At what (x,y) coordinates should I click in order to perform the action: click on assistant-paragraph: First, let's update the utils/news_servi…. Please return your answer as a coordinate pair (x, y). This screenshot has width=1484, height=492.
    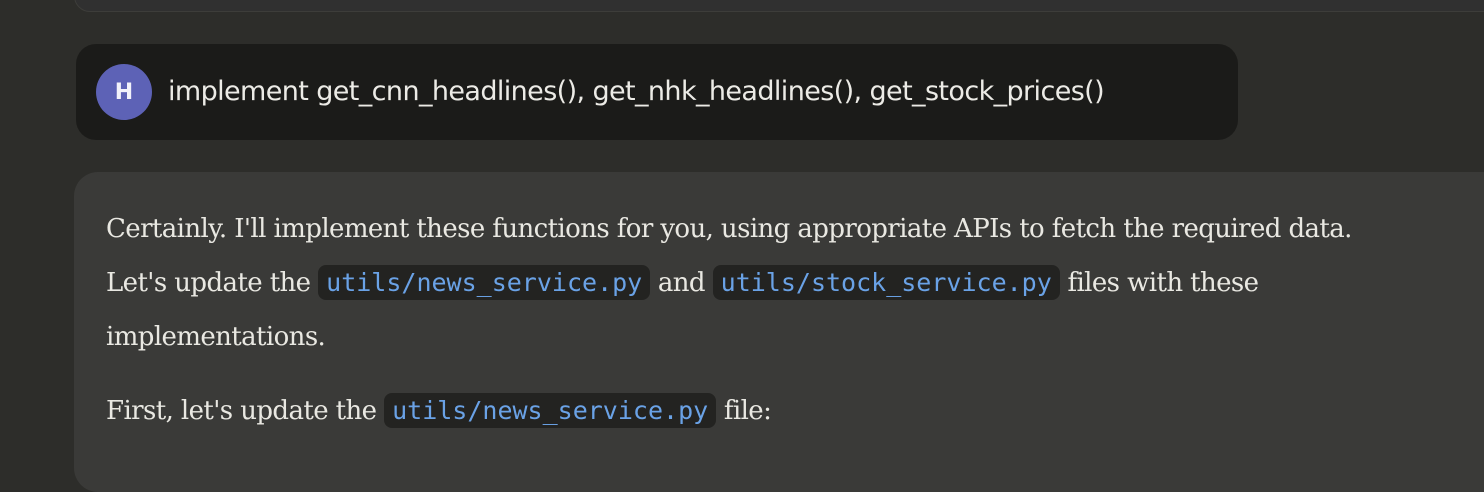
    Looking at the image, I should click on (731, 411).